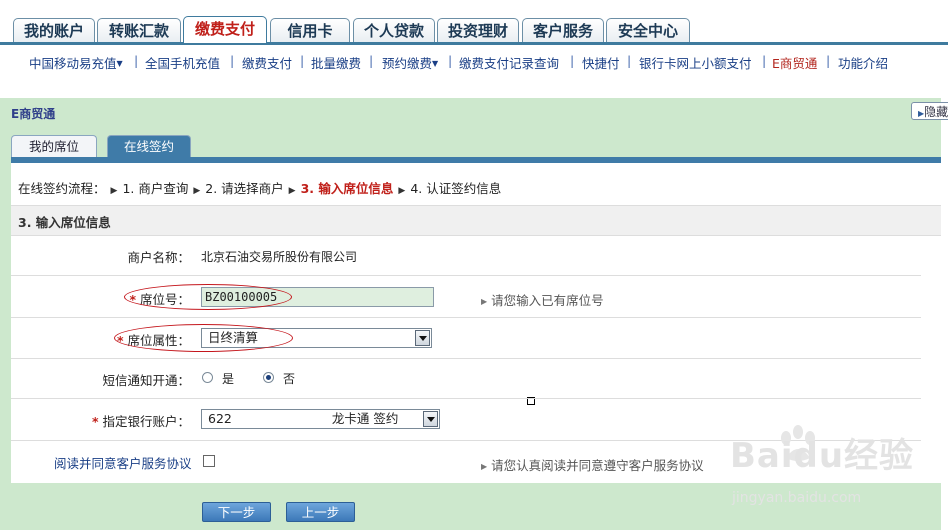 The height and width of the screenshot is (530, 948). Describe the element at coordinates (220, 418) in the screenshot. I see `account-prefix: 622` at that location.